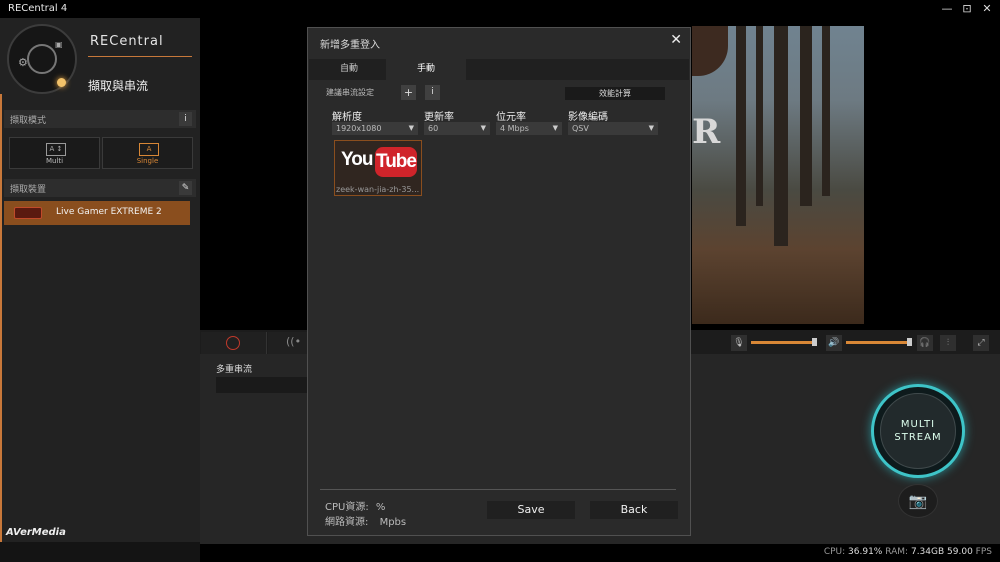 The height and width of the screenshot is (562, 1000). Describe the element at coordinates (588, 117) in the screenshot. I see `encoder-header: 影像編碼` at that location.